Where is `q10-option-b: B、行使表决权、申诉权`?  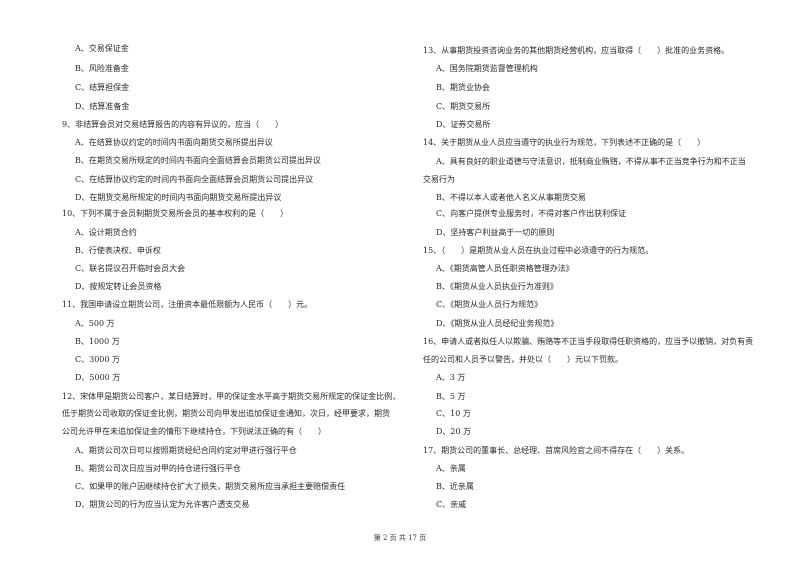 q10-option-b: B、行使表决权、申诉权 is located at coordinates (118, 250).